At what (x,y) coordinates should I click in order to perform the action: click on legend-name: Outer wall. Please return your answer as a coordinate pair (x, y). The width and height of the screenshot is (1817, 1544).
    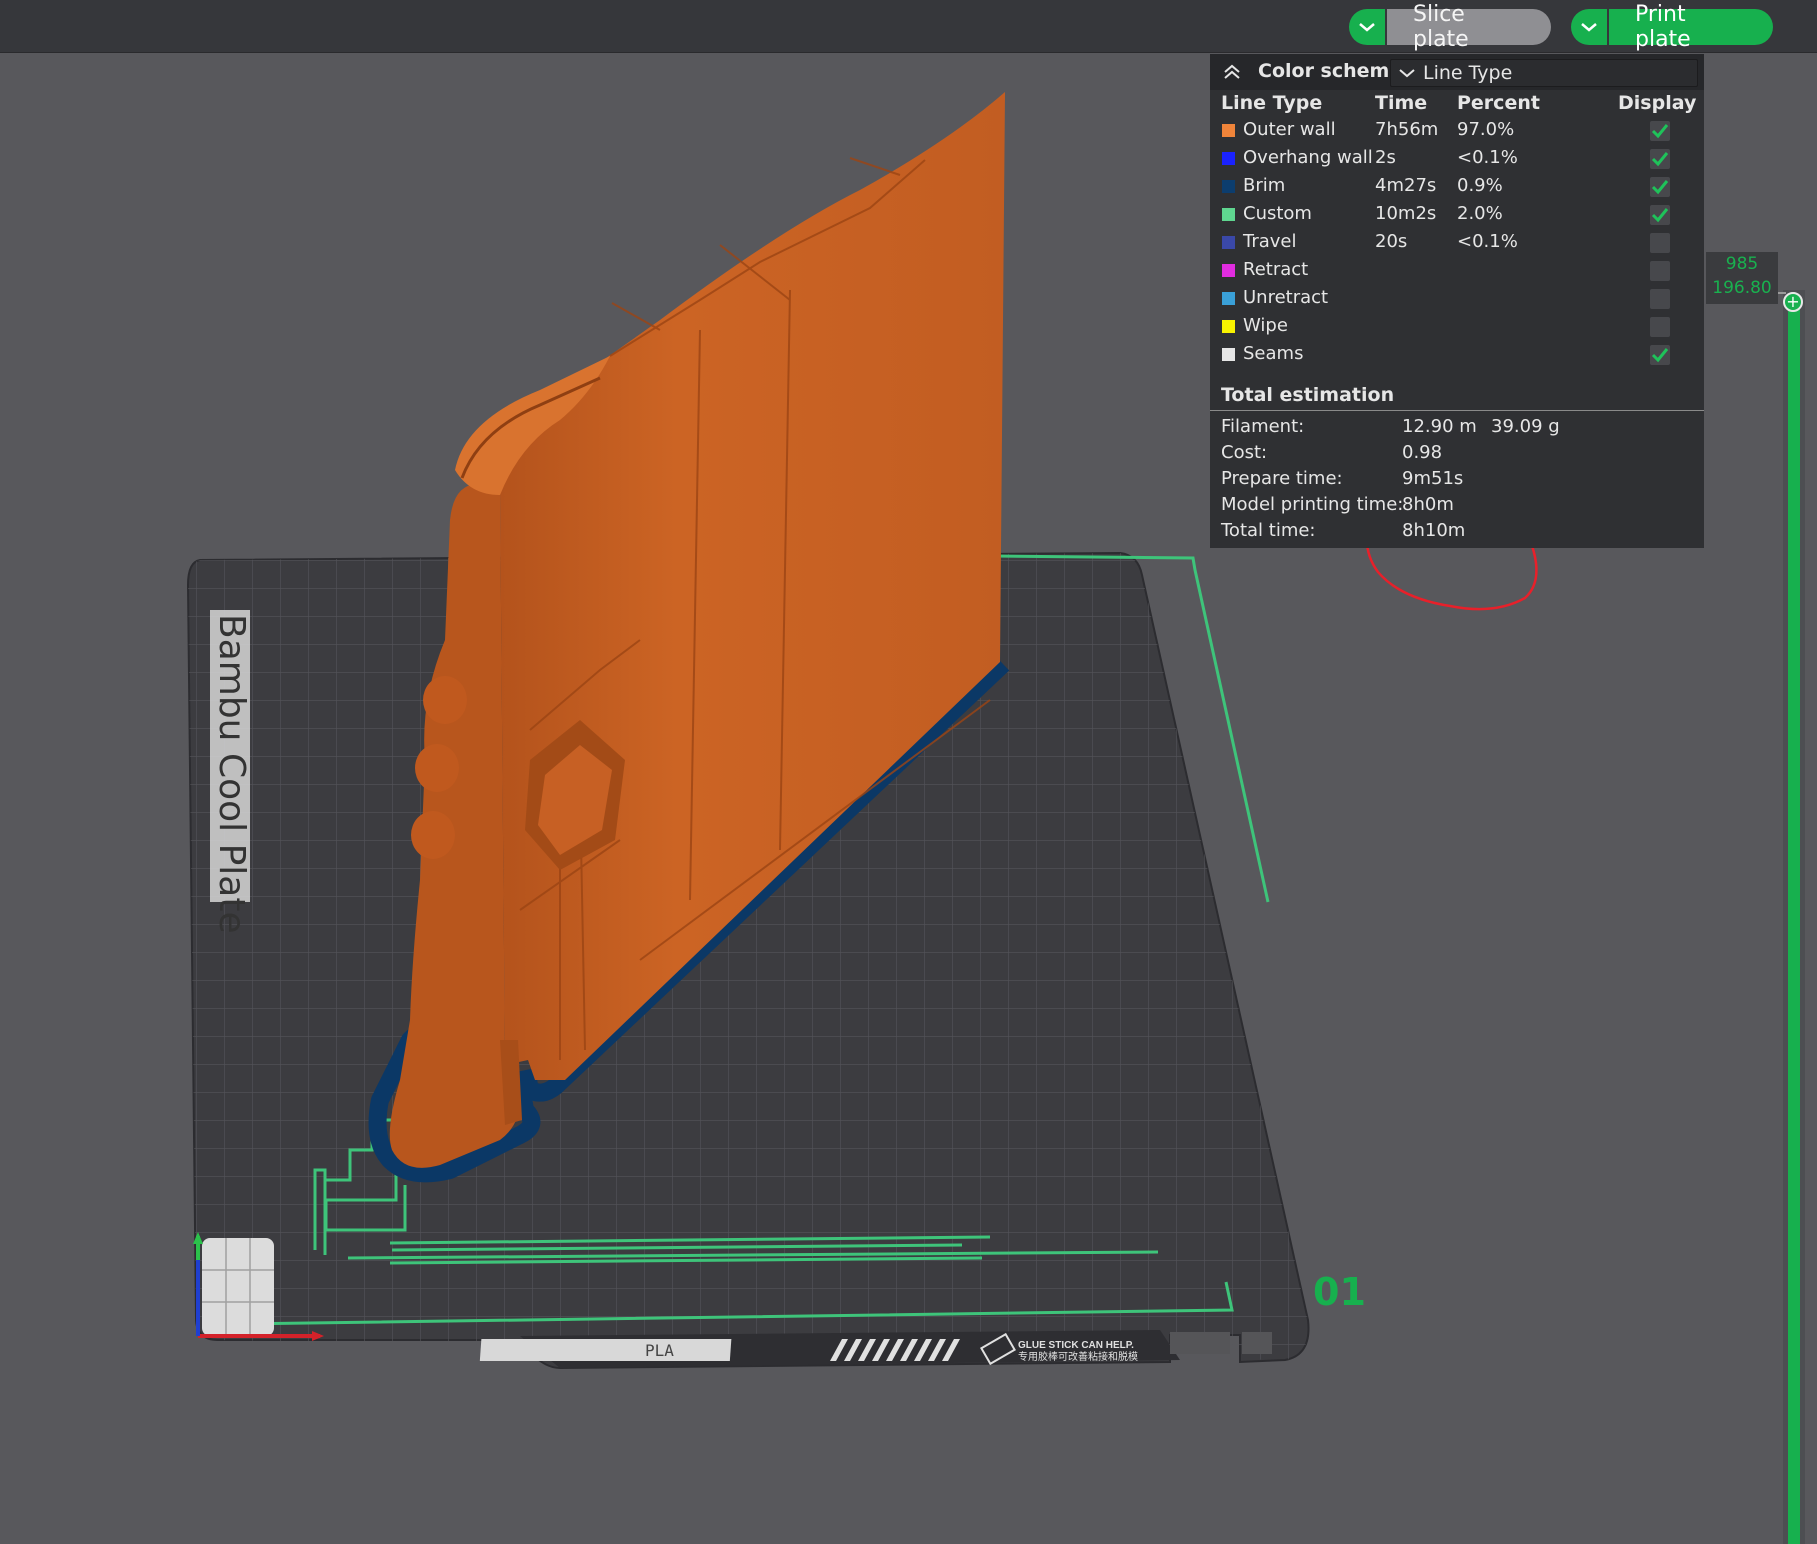
    Looking at the image, I should click on (1289, 129).